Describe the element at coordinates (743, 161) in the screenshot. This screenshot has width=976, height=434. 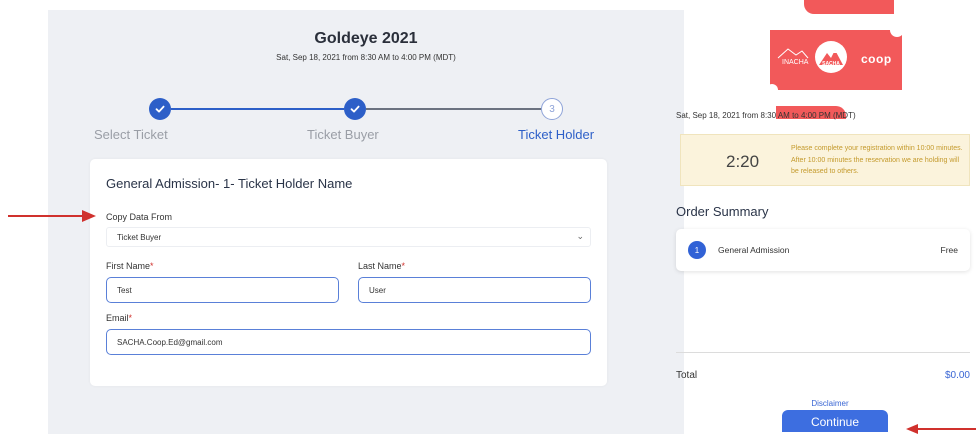
I see `countdown-timer: 2:20` at that location.